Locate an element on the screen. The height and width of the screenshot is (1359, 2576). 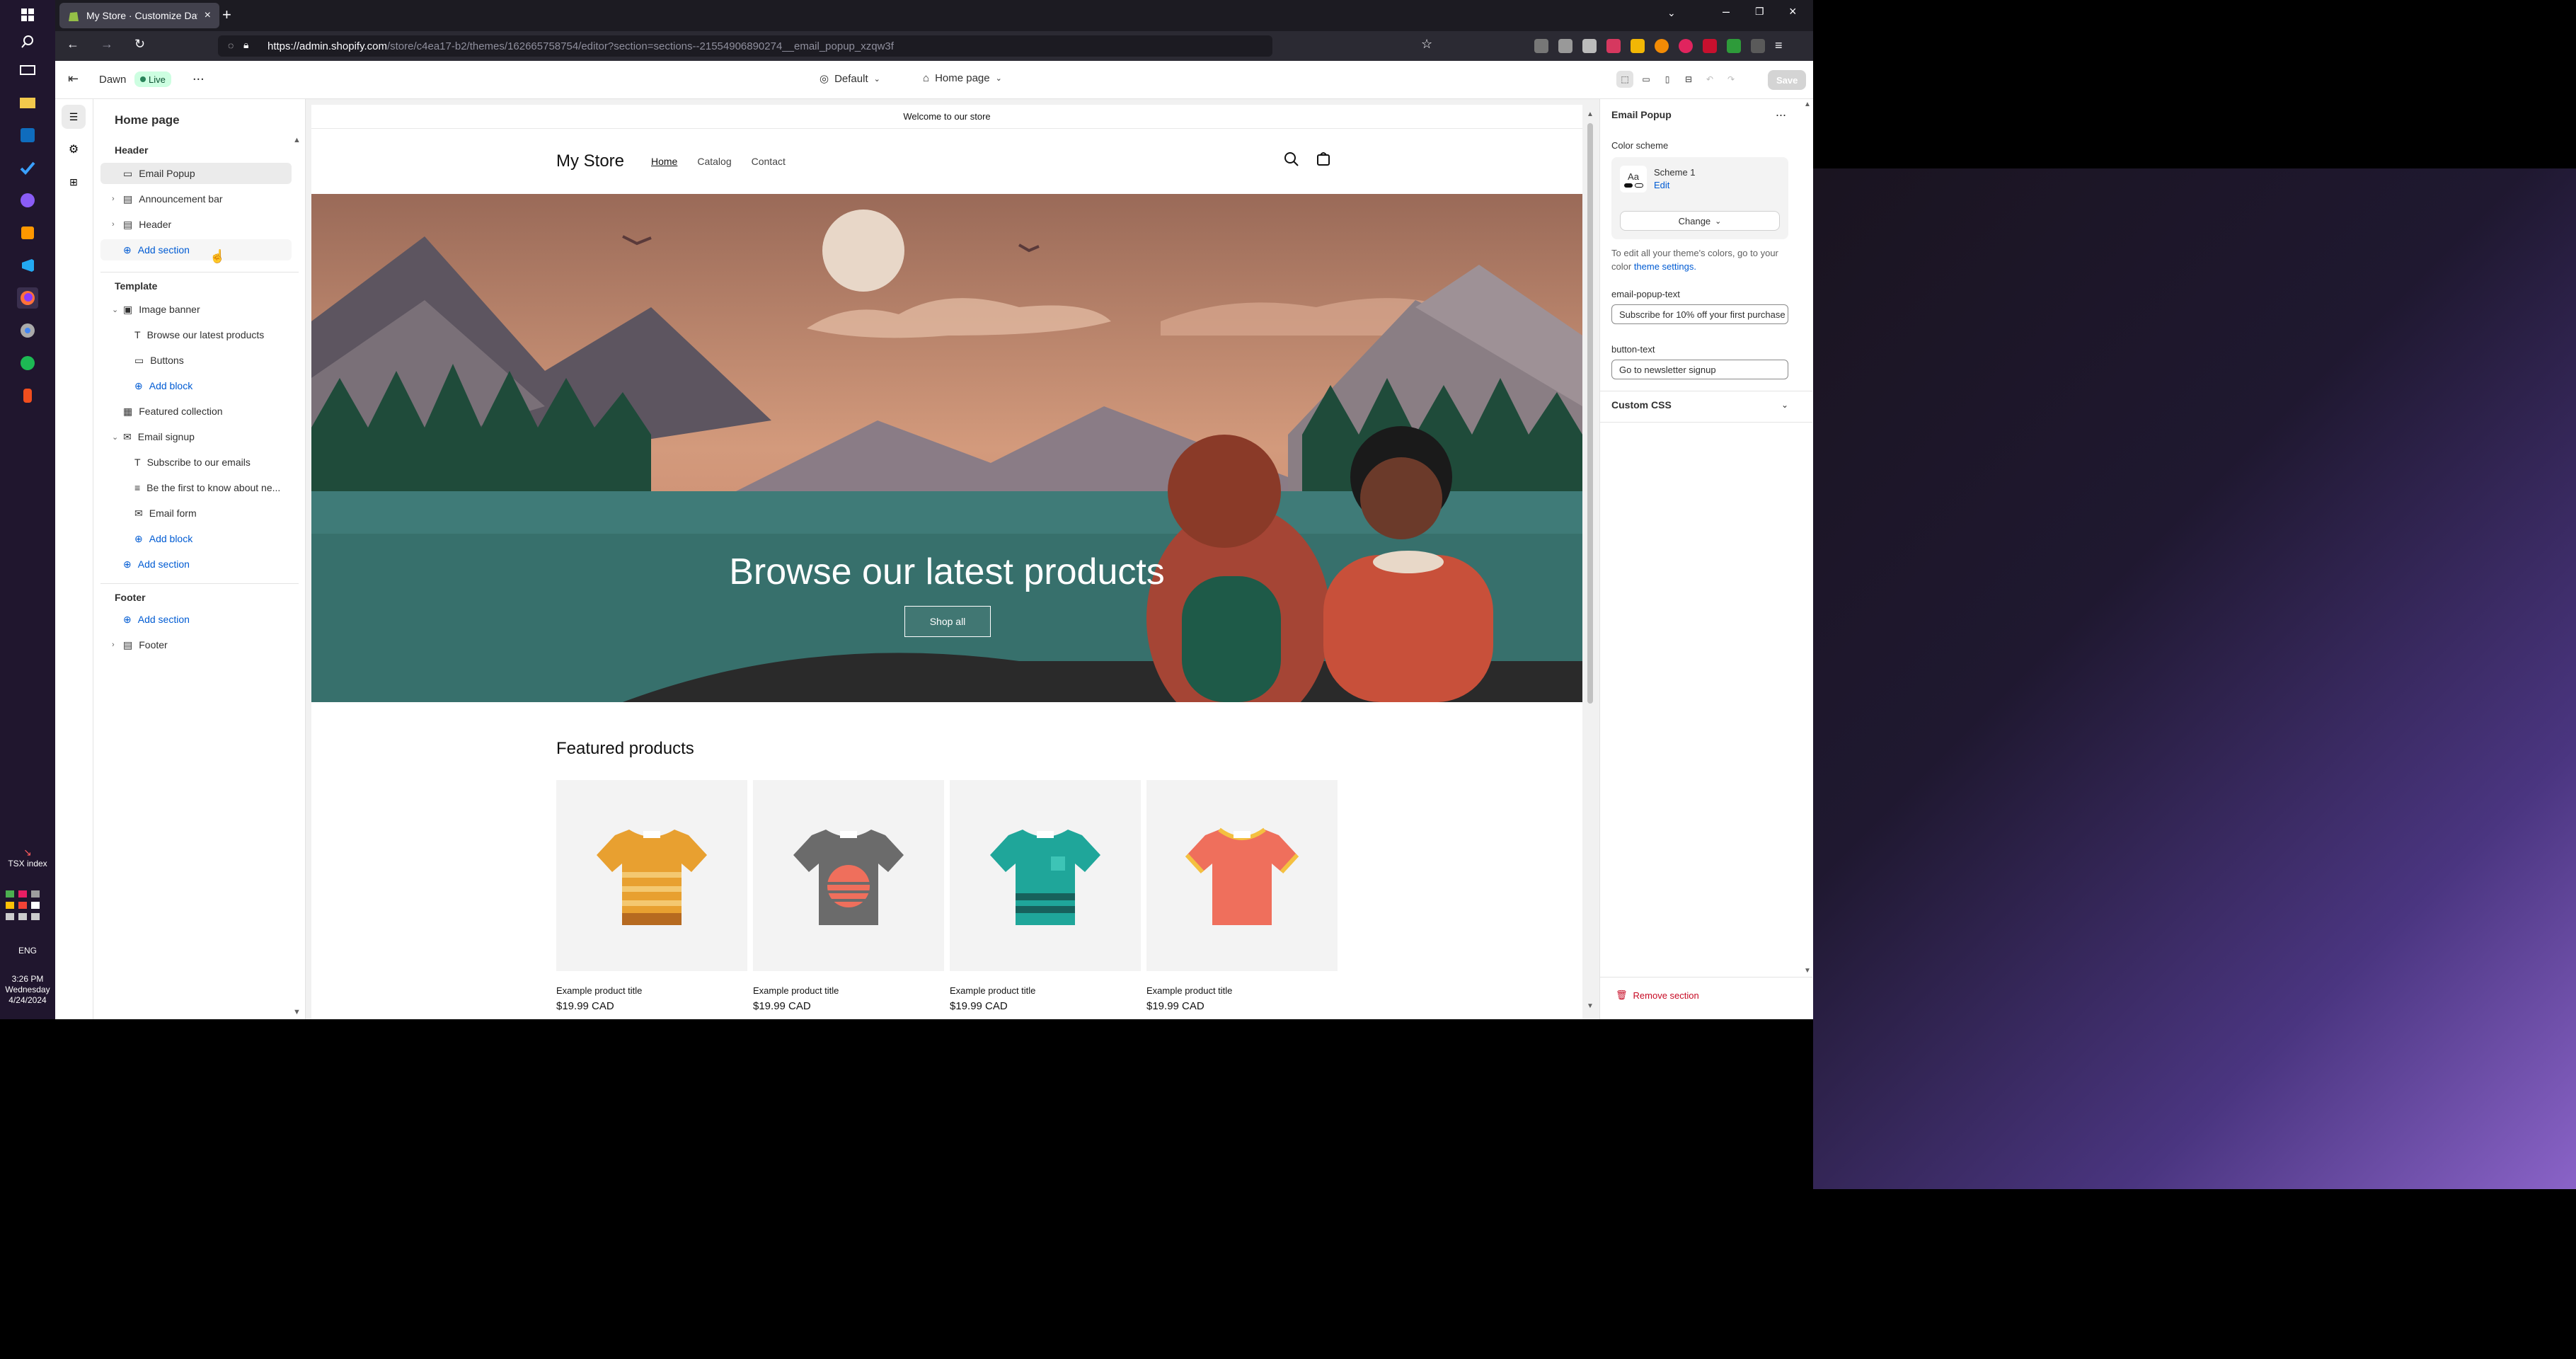
undo-icon: ↶ is located at coordinates (1709, 79).